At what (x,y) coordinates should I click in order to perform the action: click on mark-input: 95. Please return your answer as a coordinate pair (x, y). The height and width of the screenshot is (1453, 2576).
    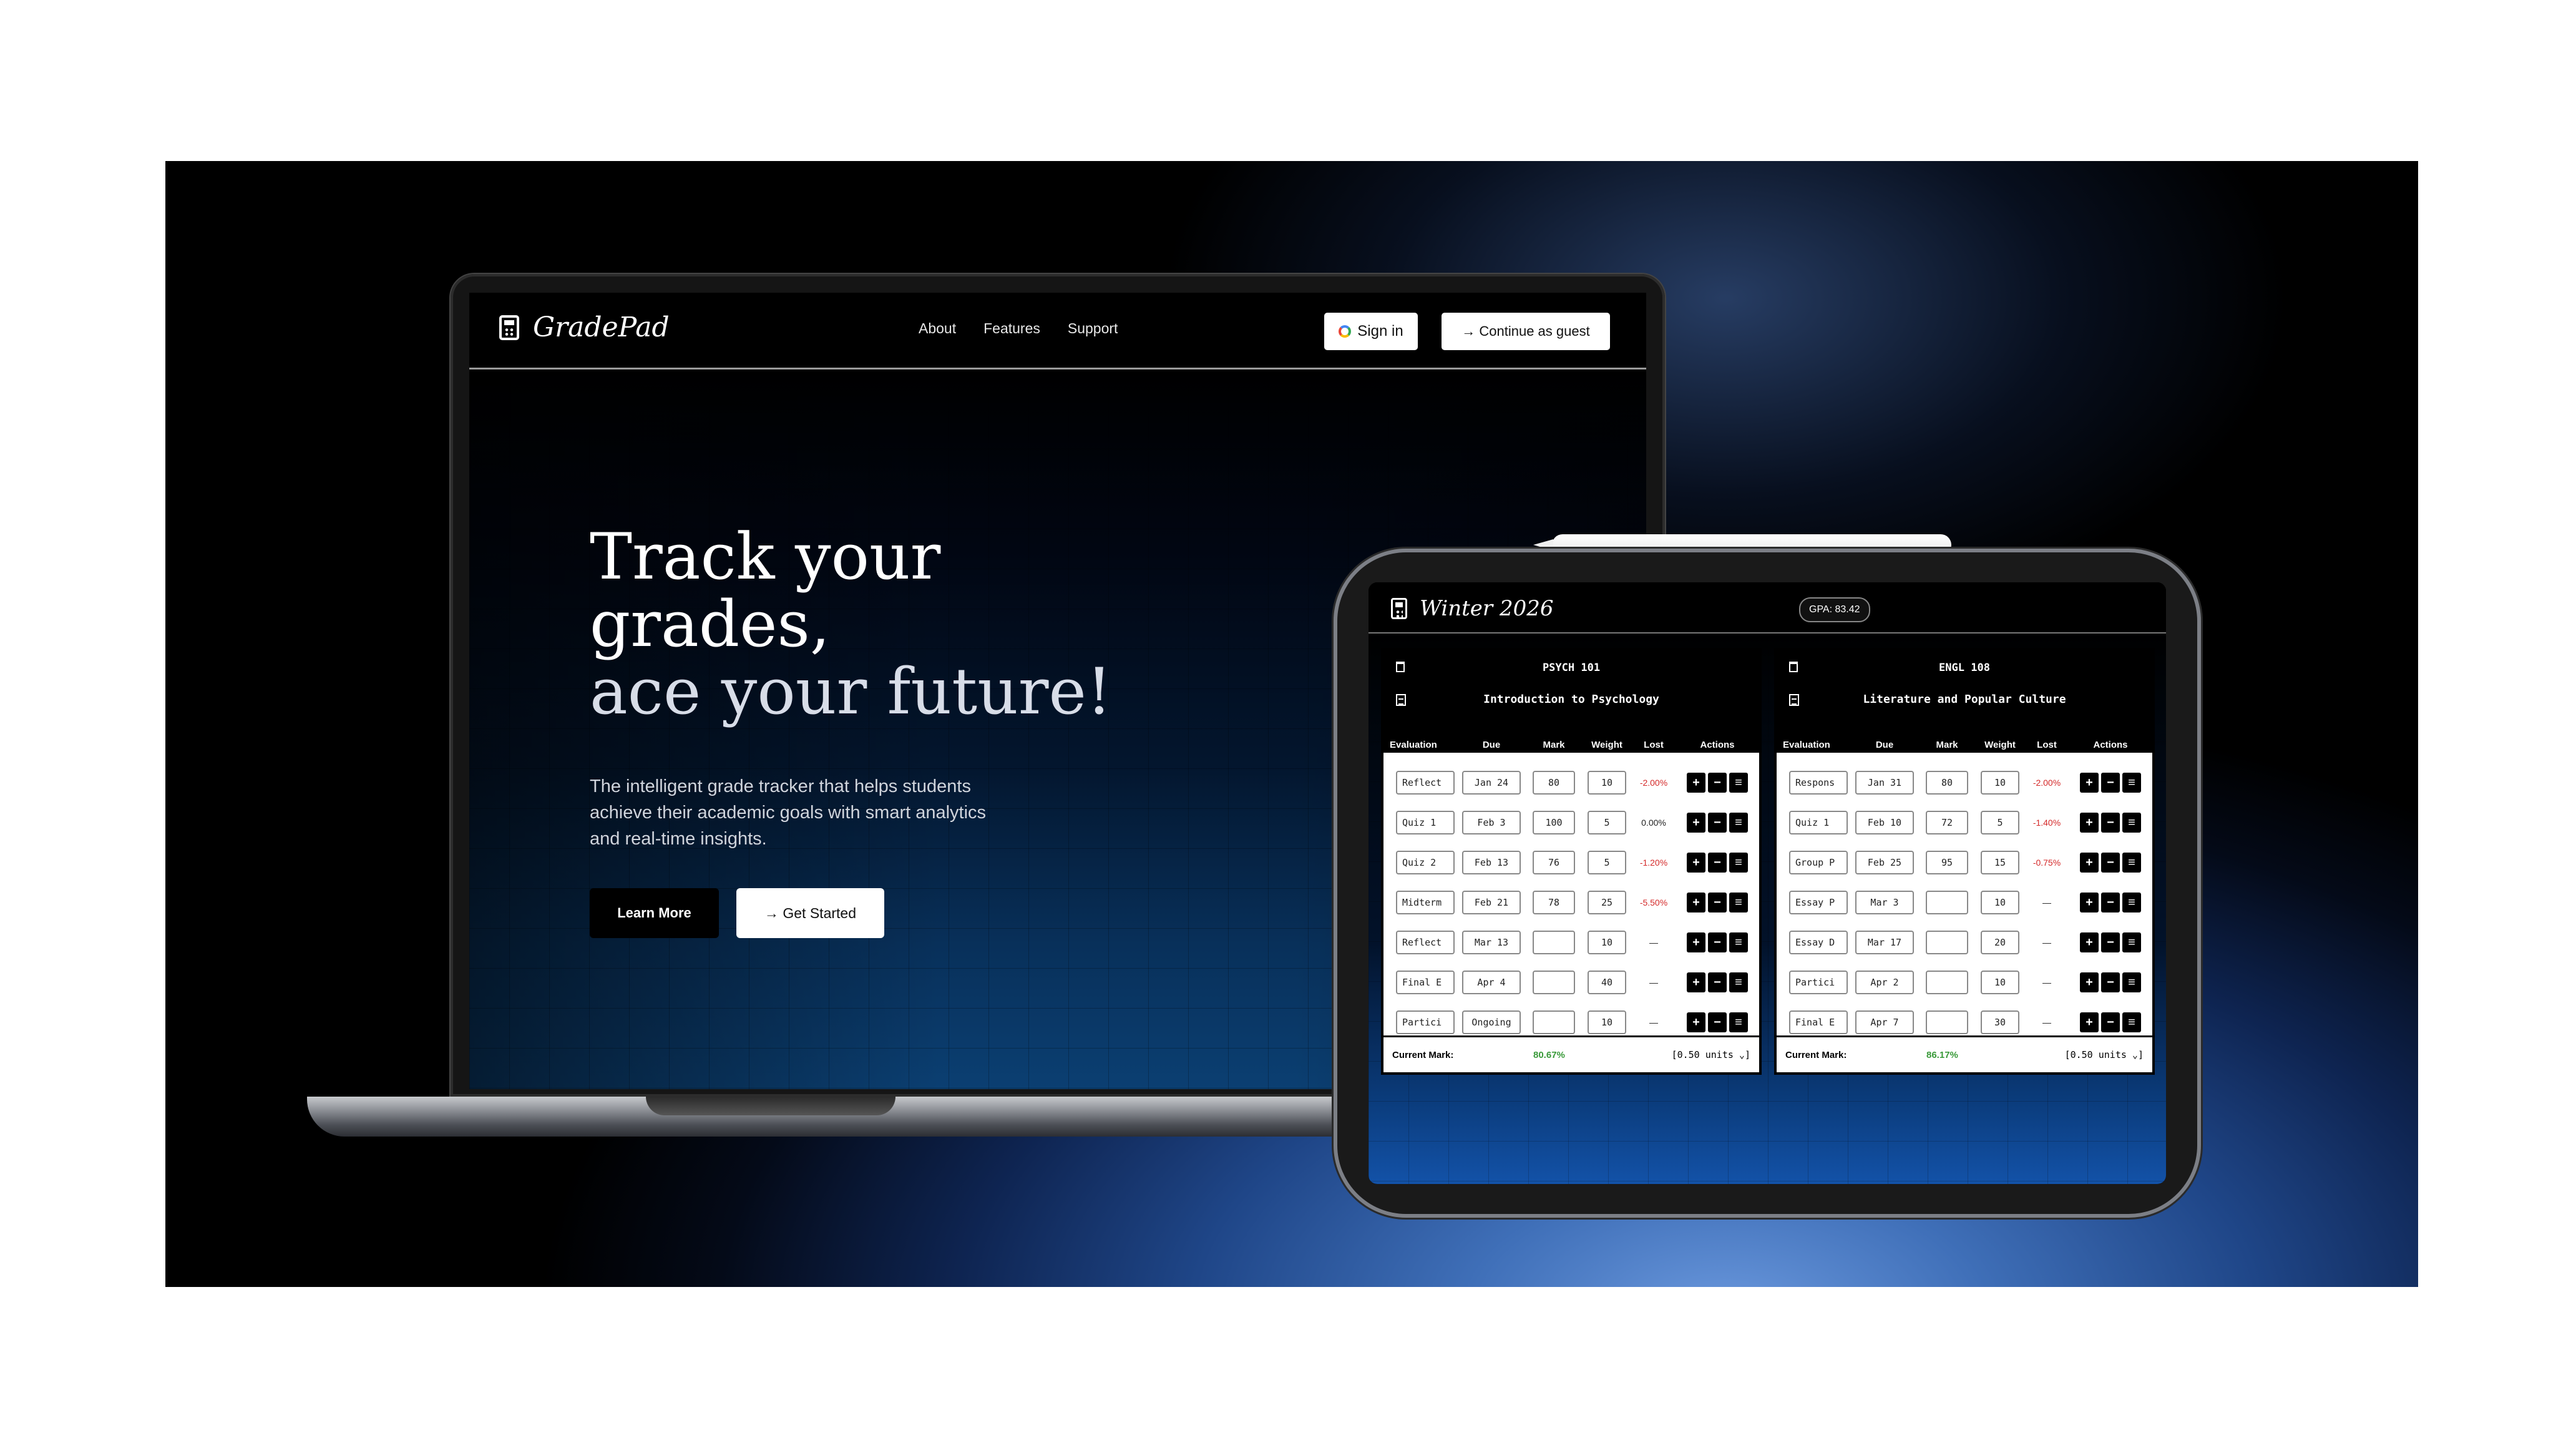
    Looking at the image, I should click on (1947, 862).